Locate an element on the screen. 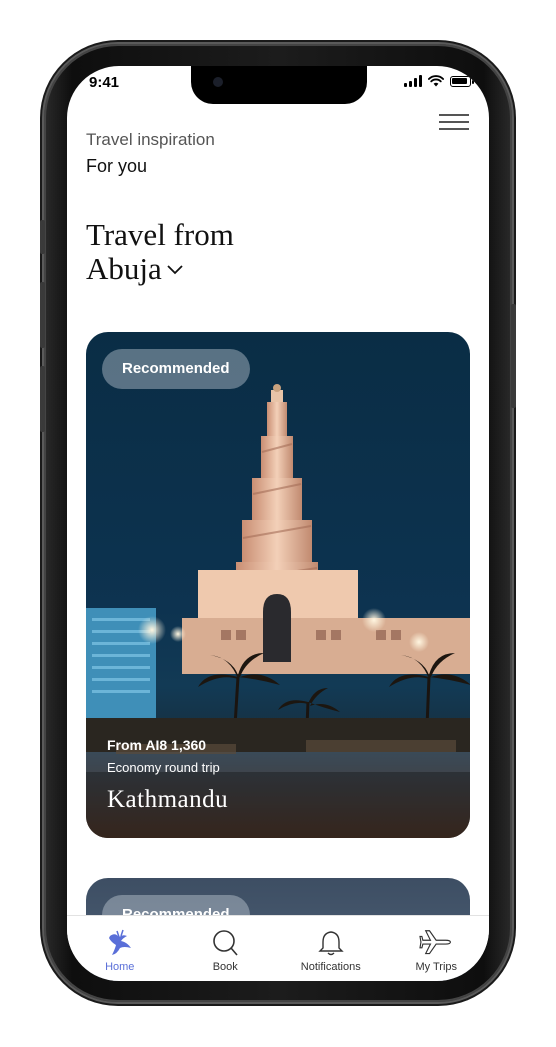  tab-notifications: Notifications is located at coordinates (331, 950).